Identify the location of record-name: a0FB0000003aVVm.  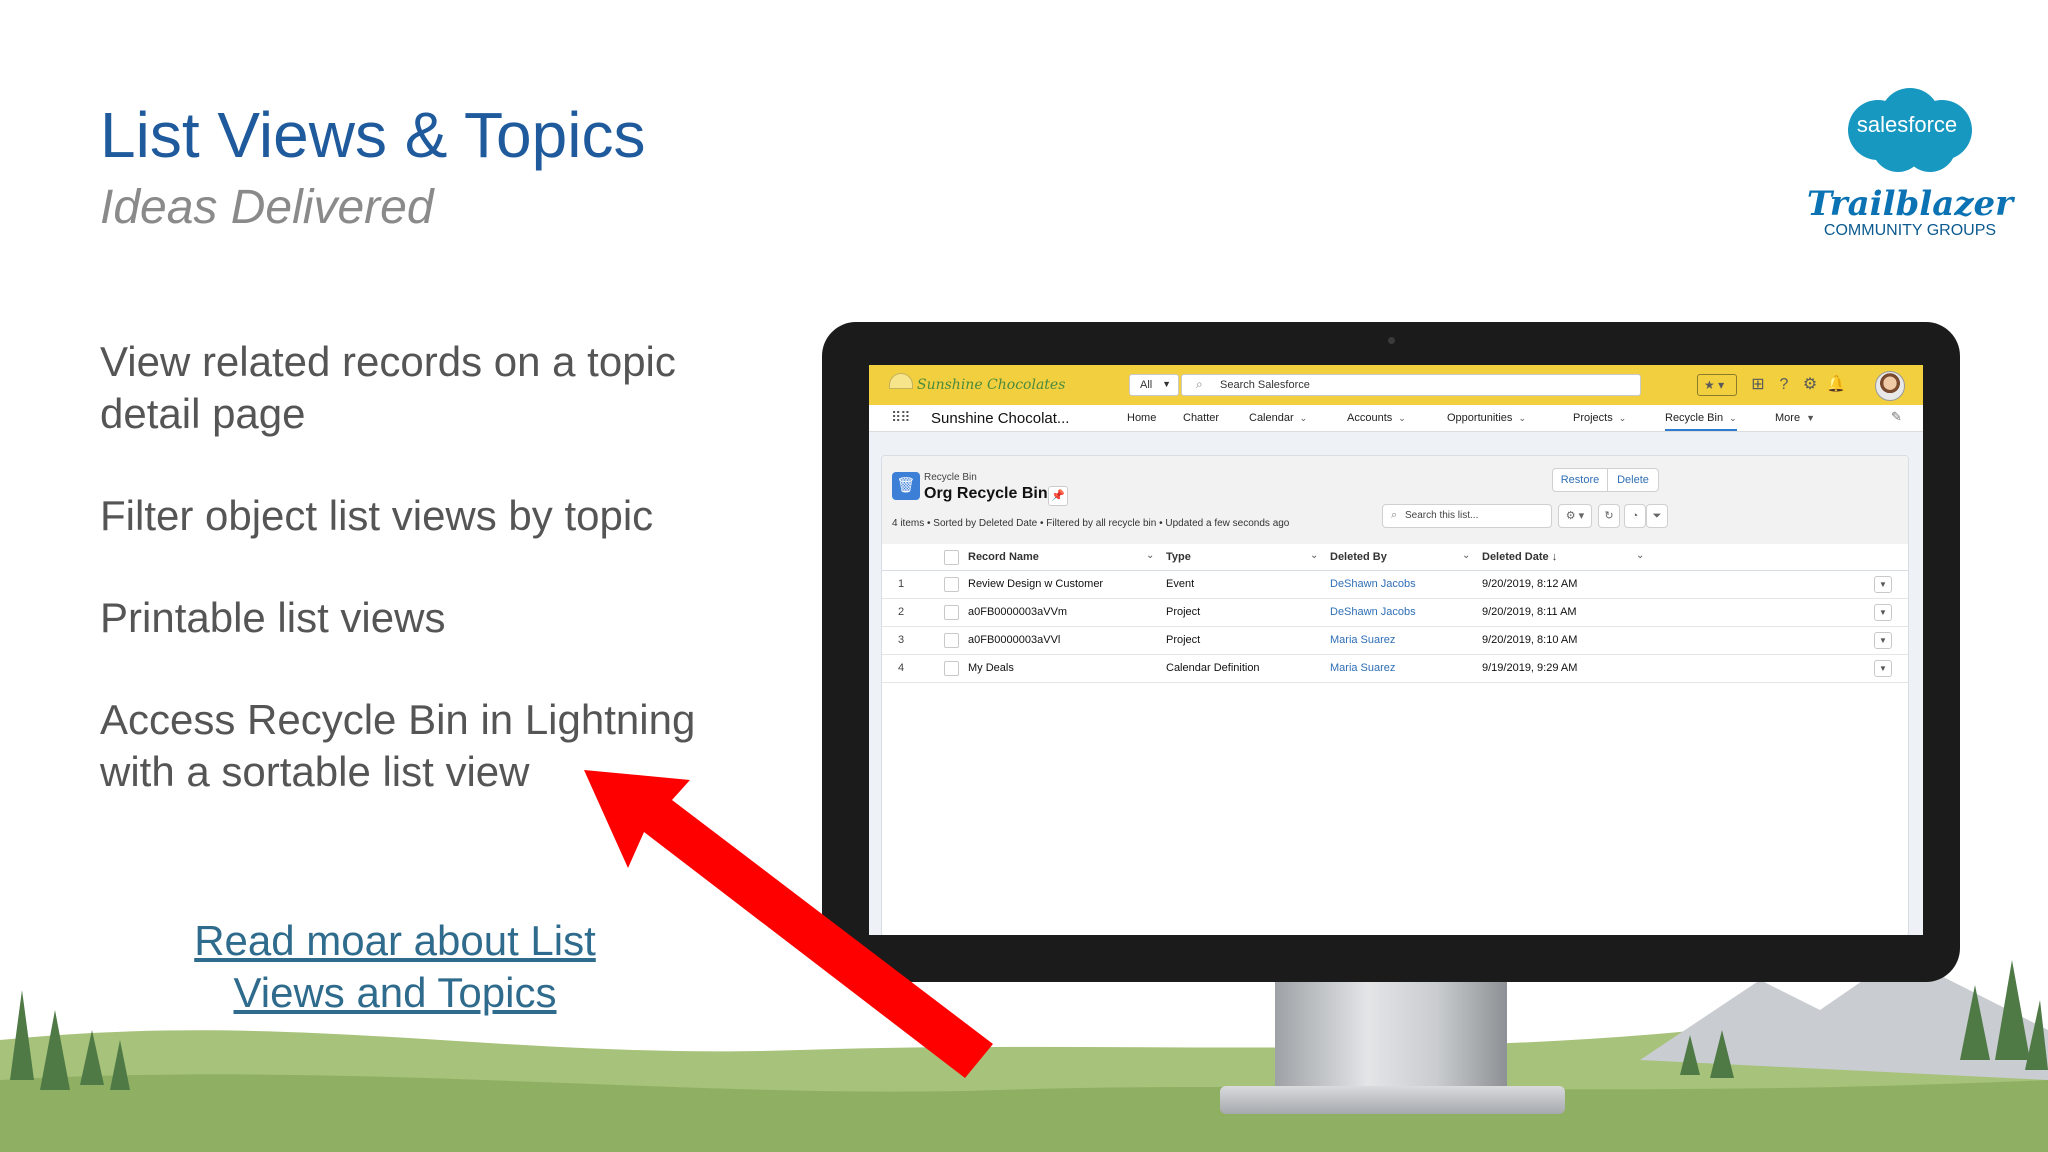
(1018, 612).